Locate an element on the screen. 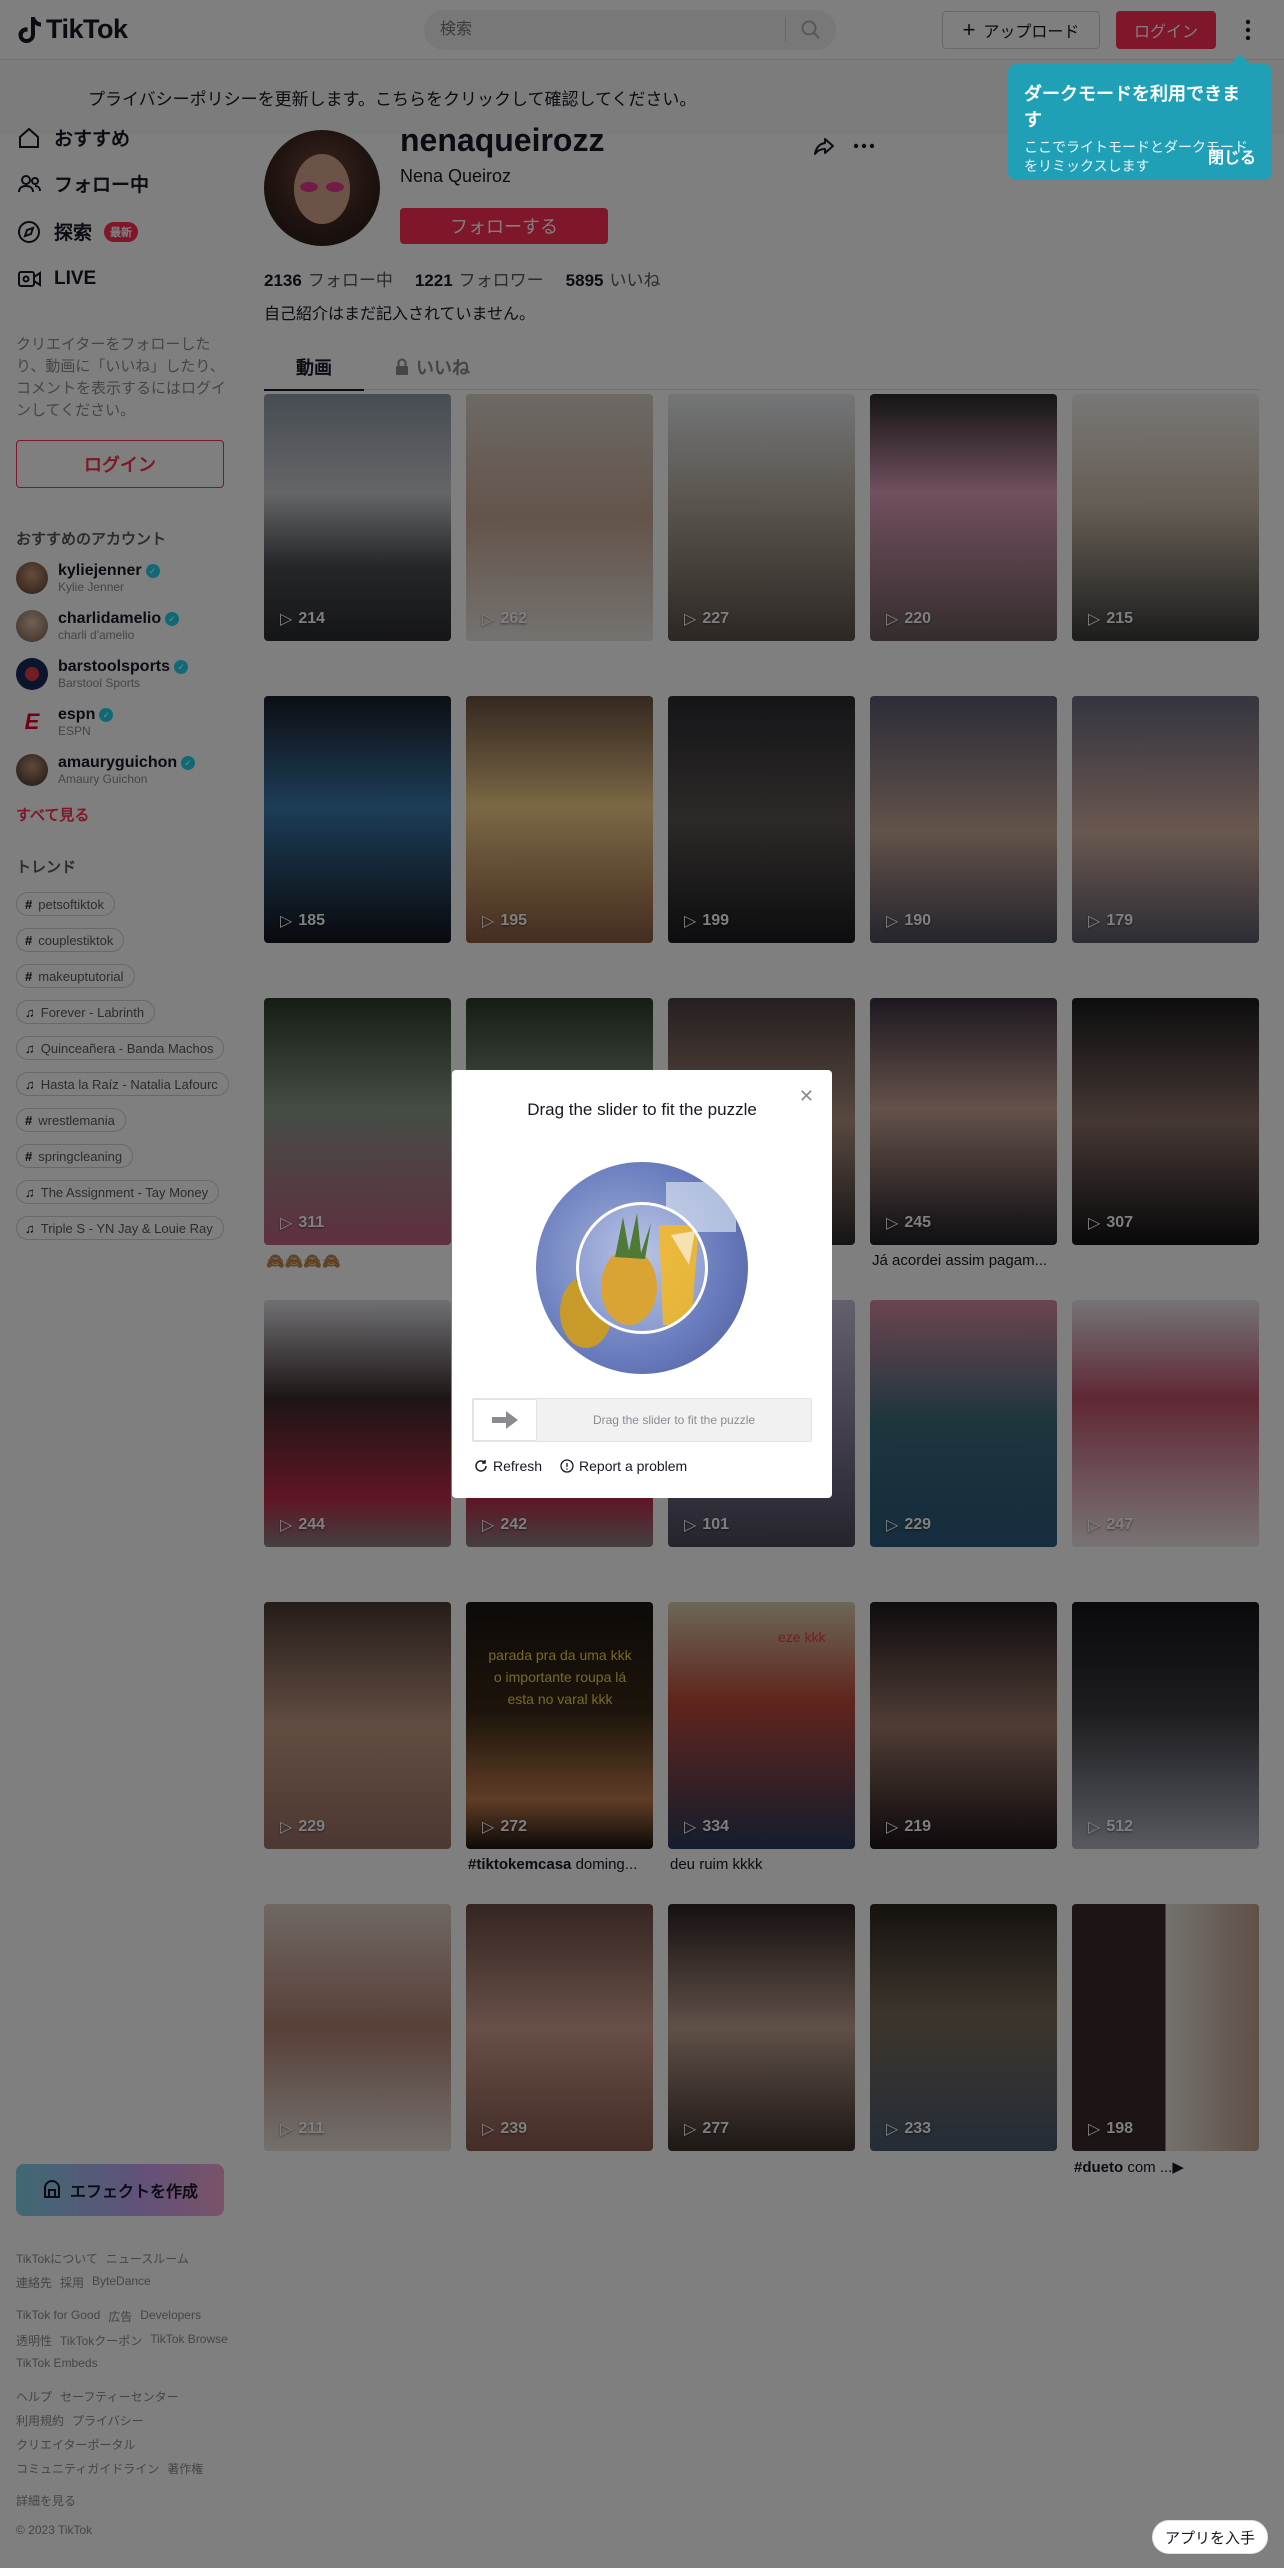  report-problem-button: Report a problem is located at coordinates (623, 1466).